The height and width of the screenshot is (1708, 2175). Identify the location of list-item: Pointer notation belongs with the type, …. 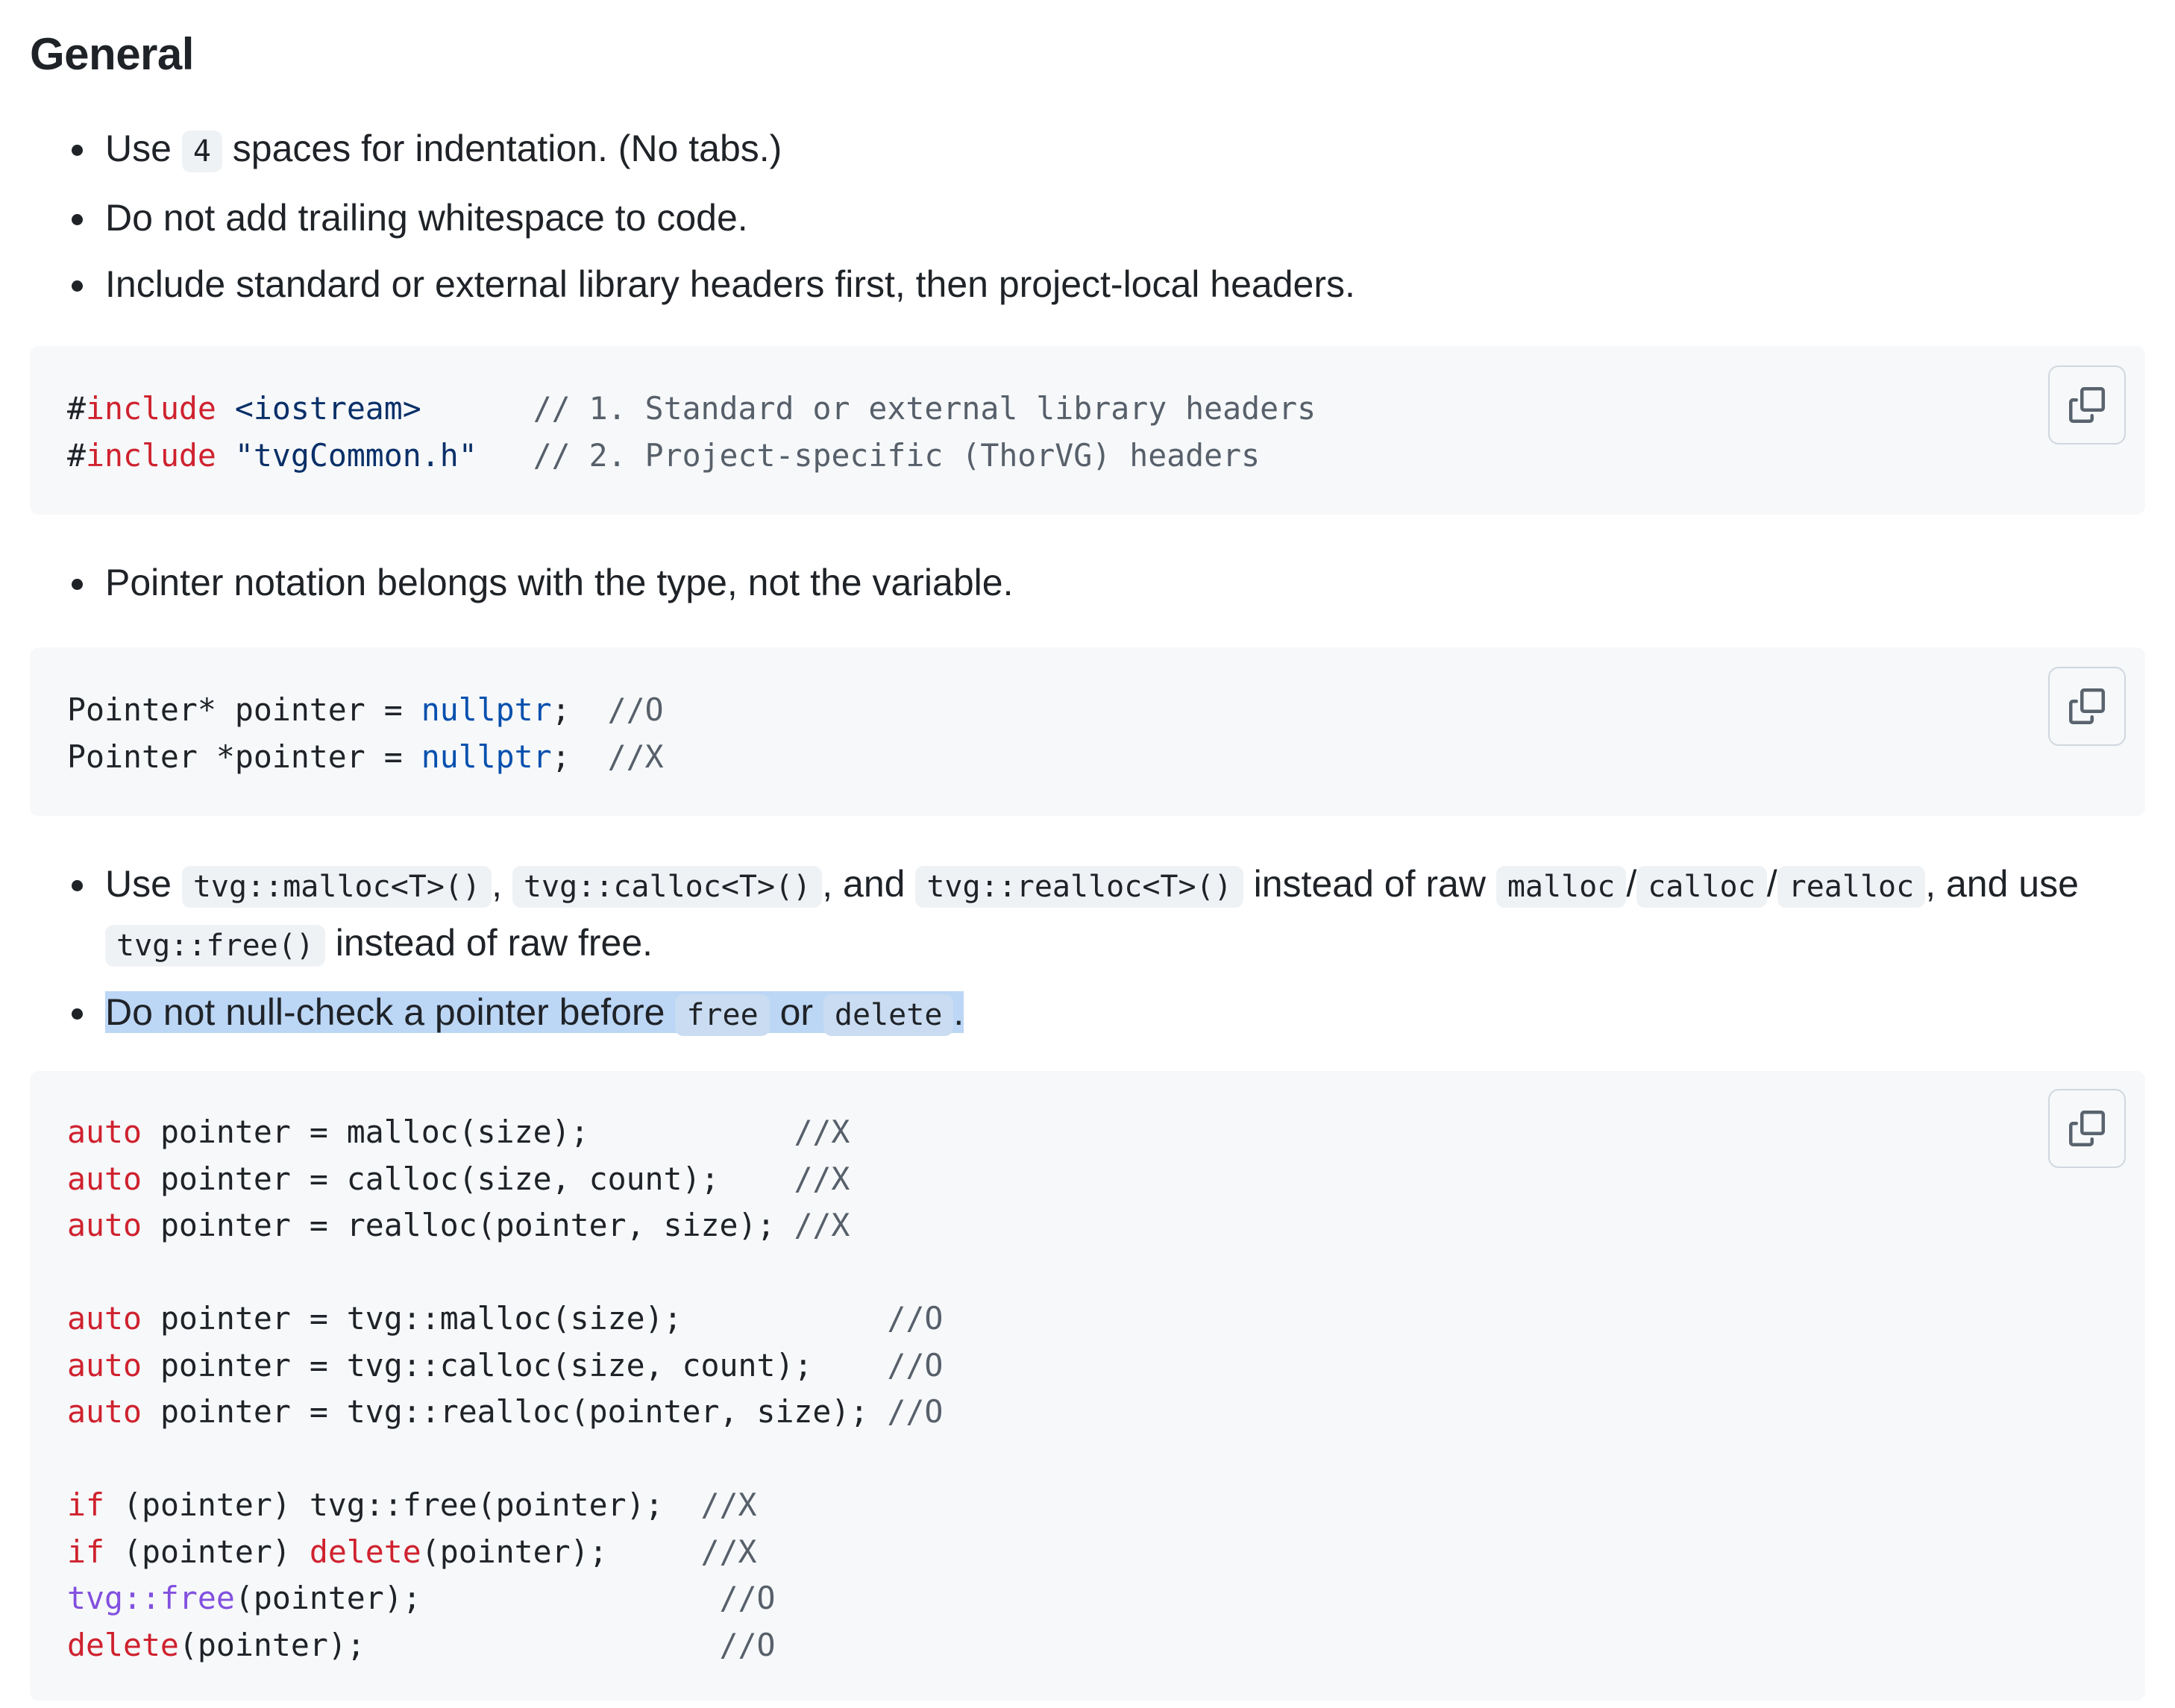
(1073, 583).